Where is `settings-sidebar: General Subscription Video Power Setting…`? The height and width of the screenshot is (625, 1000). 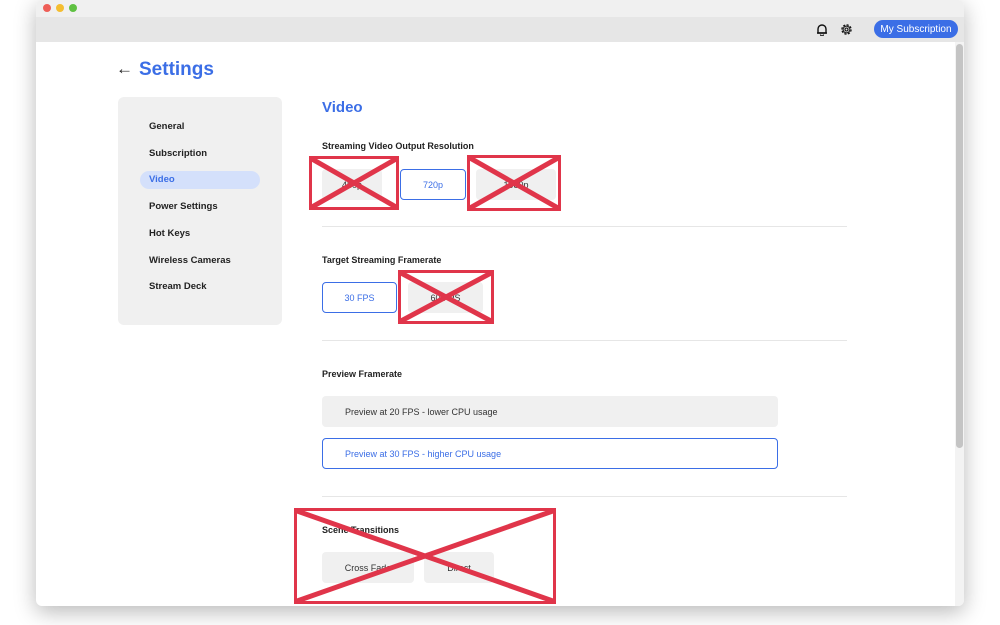 settings-sidebar: General Subscription Video Power Setting… is located at coordinates (200, 211).